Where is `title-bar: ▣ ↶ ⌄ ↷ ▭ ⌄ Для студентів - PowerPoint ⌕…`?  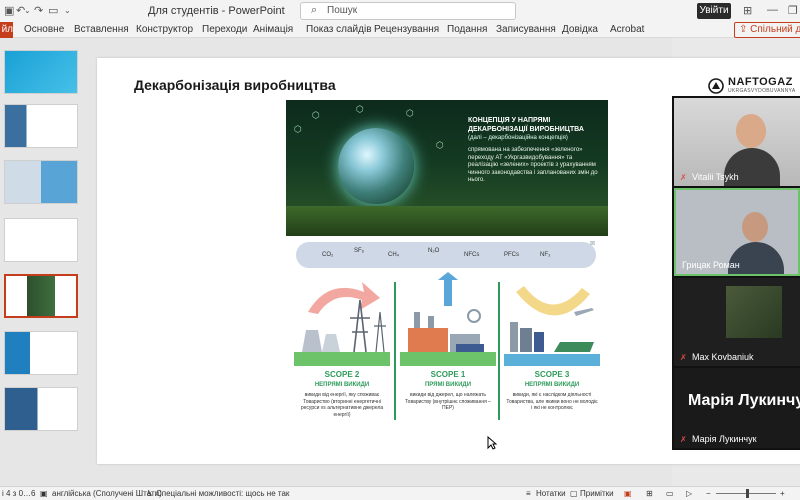 title-bar: ▣ ↶ ⌄ ↷ ▭ ⌄ Для студентів - PowerPoint ⌕… is located at coordinates (400, 11).